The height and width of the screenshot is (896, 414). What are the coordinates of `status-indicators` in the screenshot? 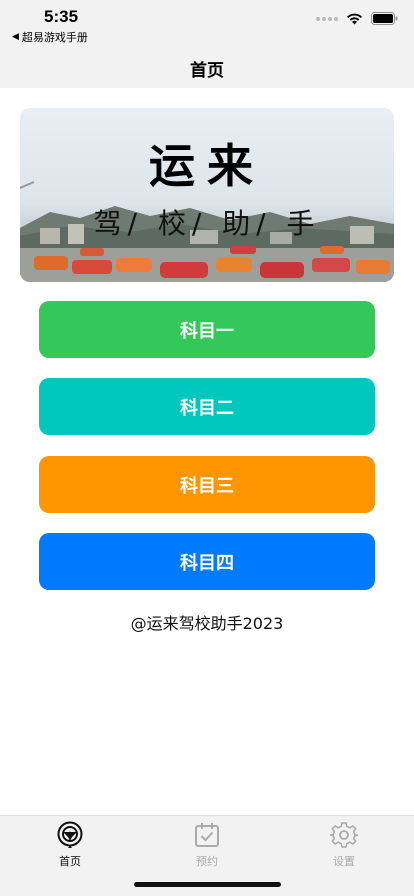 It's located at (357, 18).